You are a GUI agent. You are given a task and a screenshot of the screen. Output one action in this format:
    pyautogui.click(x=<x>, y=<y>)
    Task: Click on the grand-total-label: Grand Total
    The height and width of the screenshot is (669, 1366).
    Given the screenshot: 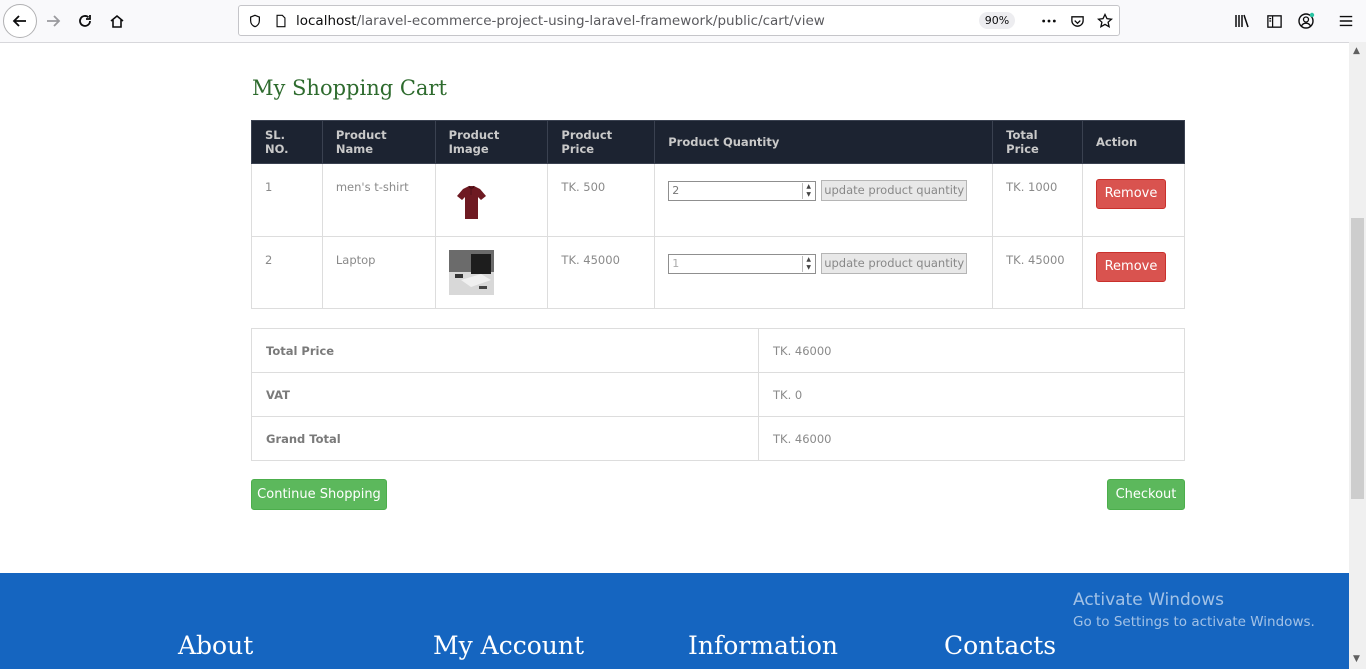 What is the action you would take?
    pyautogui.click(x=505, y=438)
    